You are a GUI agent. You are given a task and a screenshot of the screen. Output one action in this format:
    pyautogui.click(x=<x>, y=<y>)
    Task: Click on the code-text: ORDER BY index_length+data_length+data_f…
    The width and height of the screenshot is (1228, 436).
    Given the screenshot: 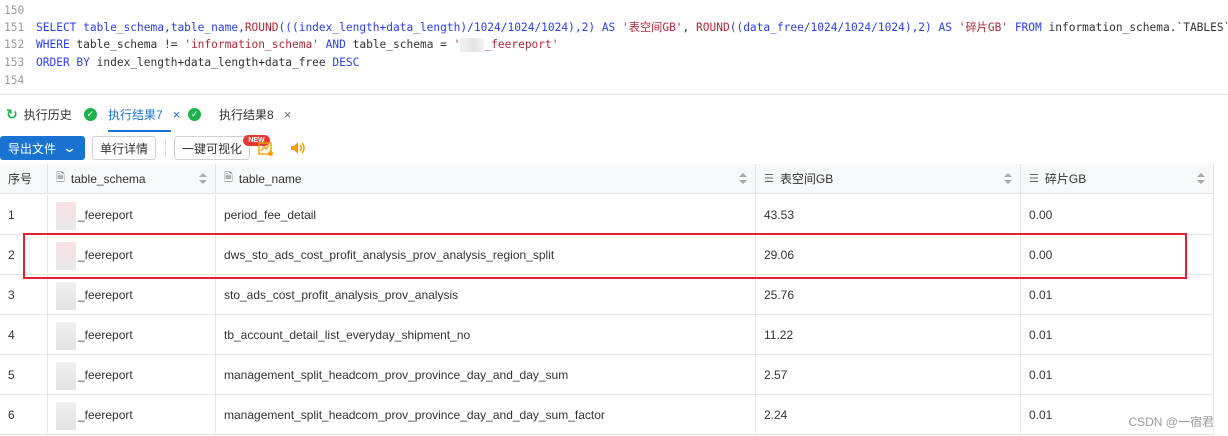 What is the action you would take?
    pyautogui.click(x=197, y=63)
    